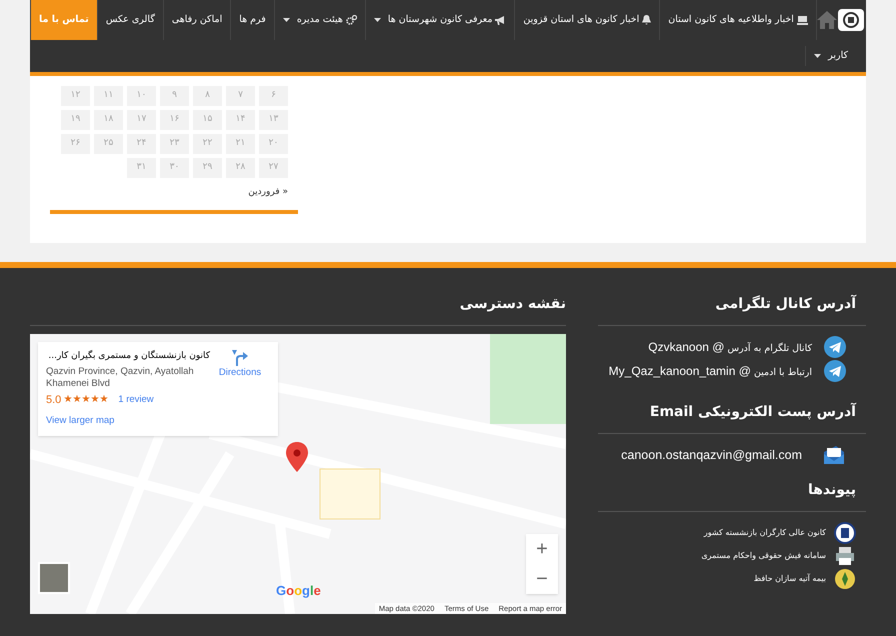 The image size is (896, 636). What do you see at coordinates (500, 20) in the screenshot?
I see `megaphone-icon` at bounding box center [500, 20].